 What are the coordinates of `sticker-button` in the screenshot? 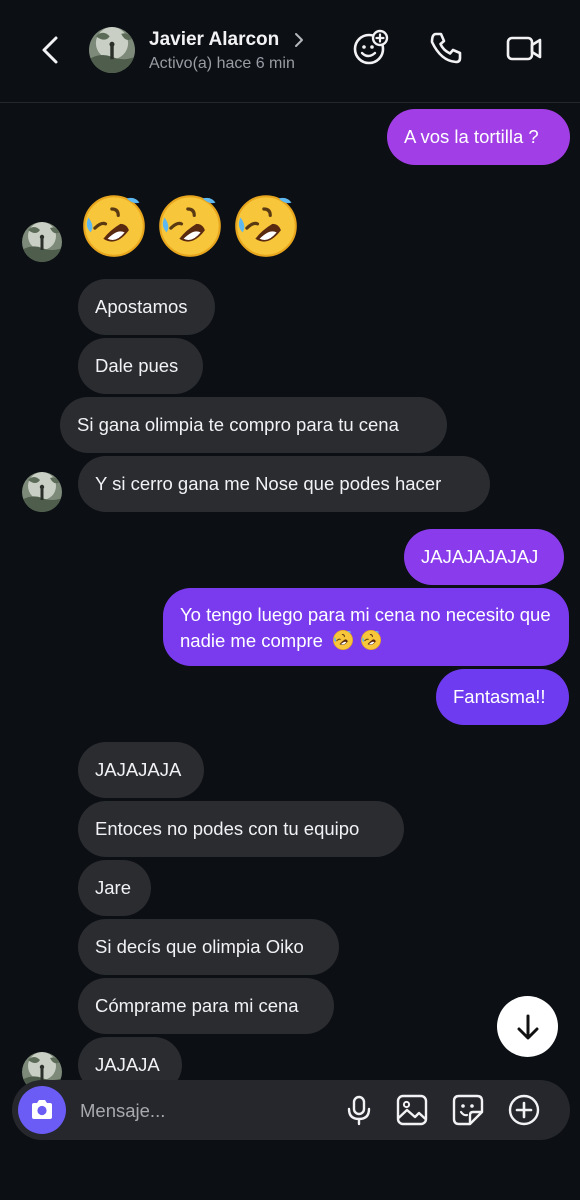 It's located at (468, 1110).